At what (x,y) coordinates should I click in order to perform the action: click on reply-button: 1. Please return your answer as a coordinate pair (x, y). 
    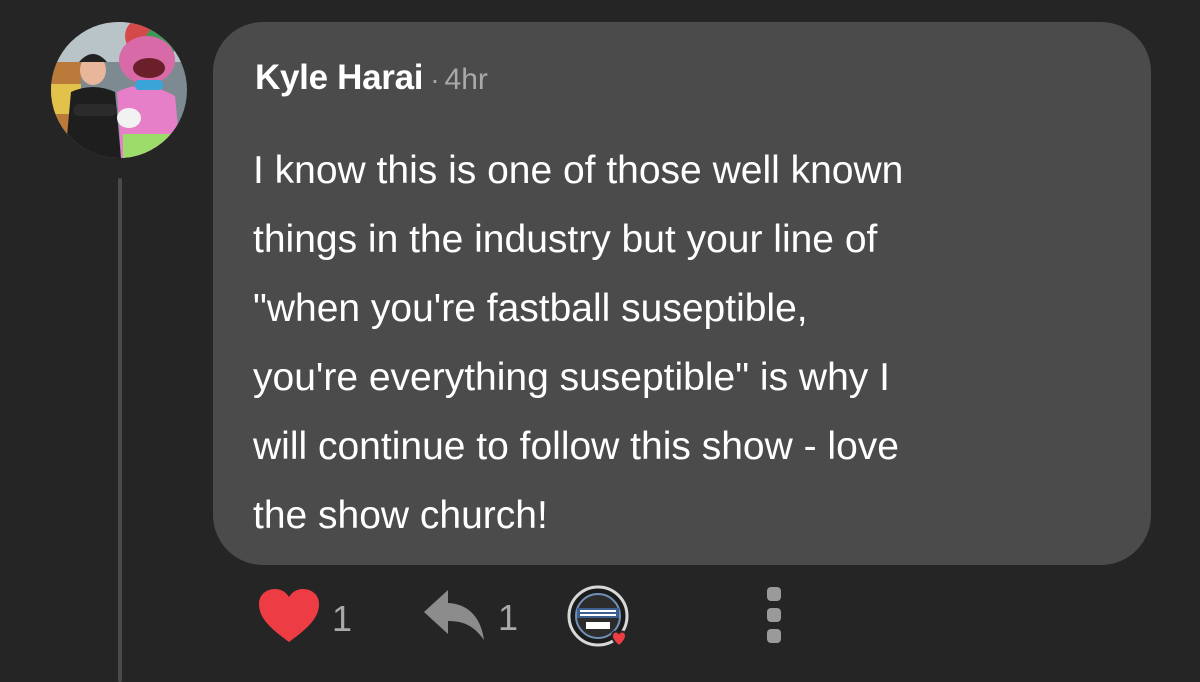
    Looking at the image, I should click on (470, 617).